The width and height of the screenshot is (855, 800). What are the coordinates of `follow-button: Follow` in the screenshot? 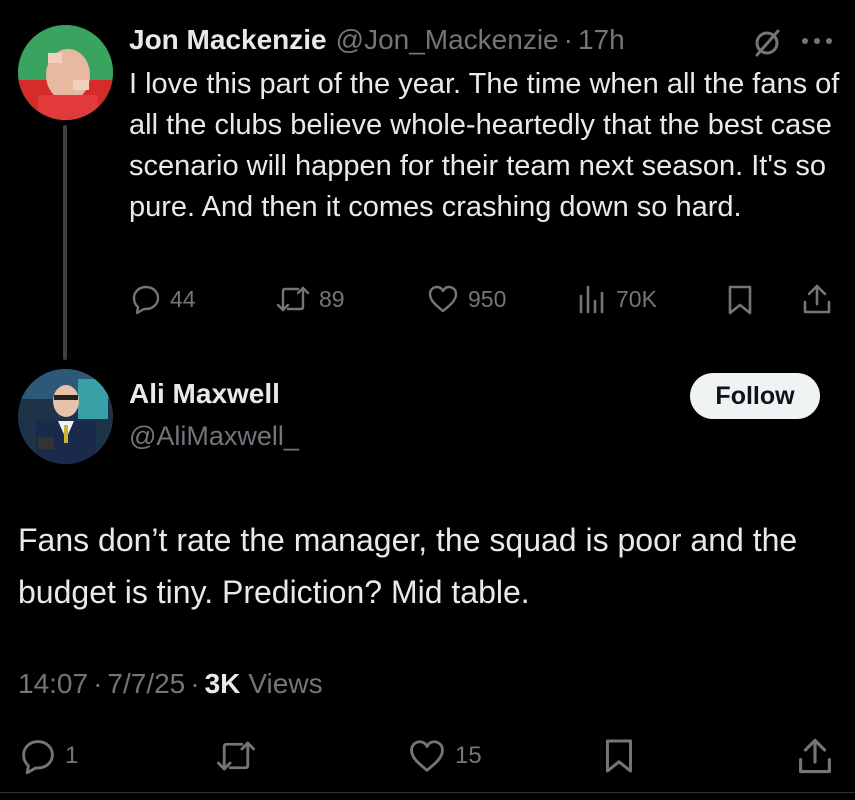 It's located at (755, 396).